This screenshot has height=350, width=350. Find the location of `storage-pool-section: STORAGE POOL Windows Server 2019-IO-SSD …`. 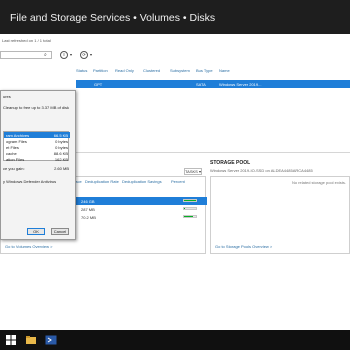

storage-pool-section: STORAGE POOL Windows Server 2019-IO-SSD … is located at coordinates (280, 215).